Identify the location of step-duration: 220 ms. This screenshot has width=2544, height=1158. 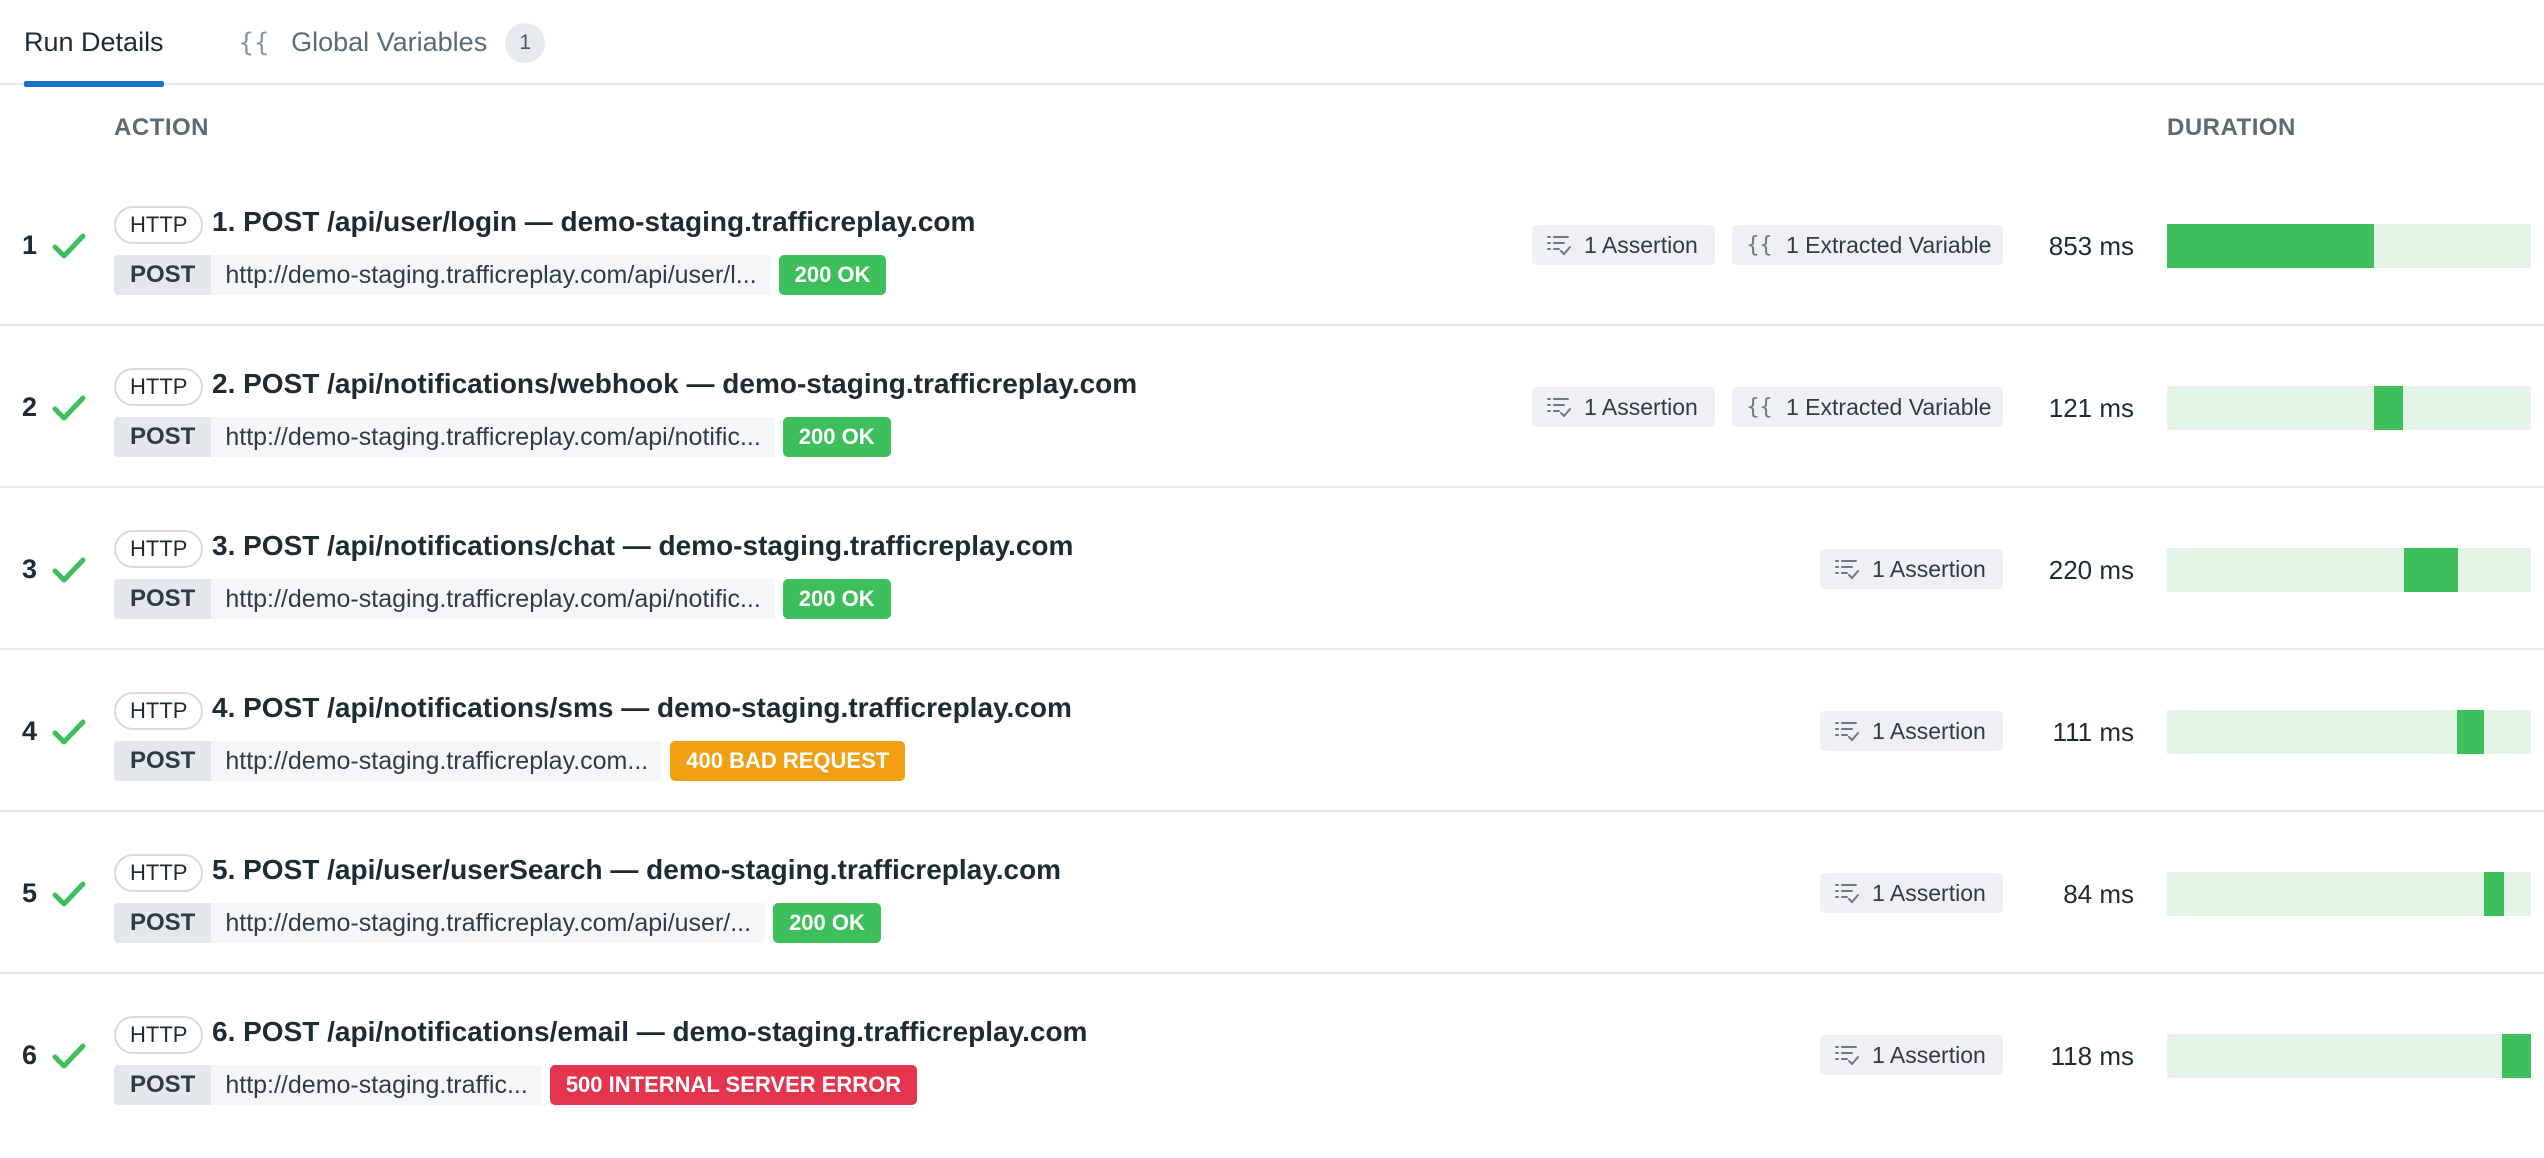
(2091, 570).